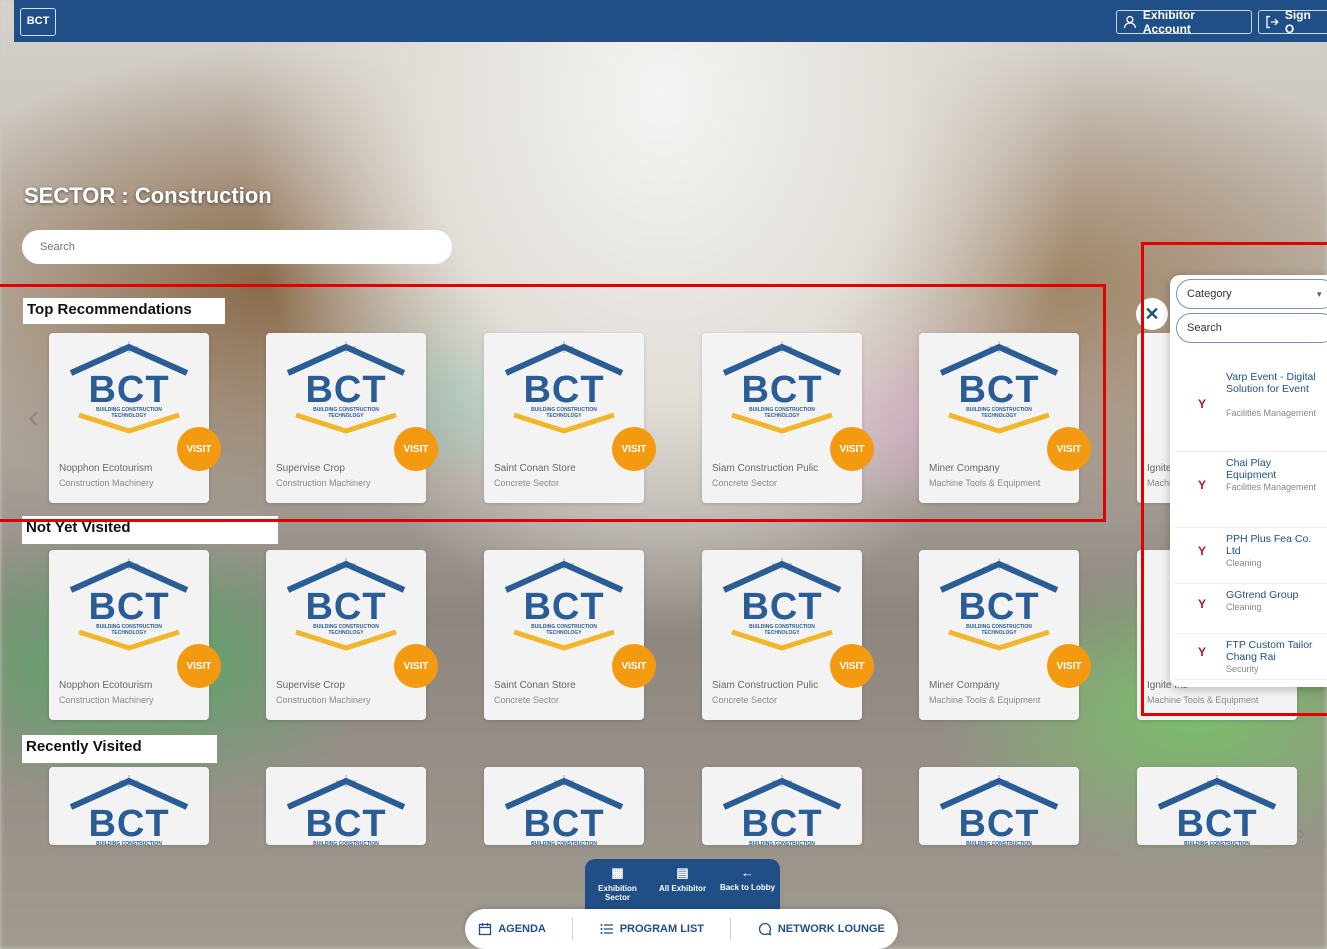 Image resolution: width=1327 pixels, height=949 pixels. Describe the element at coordinates (1251, 328) in the screenshot. I see `side-search-input: Search` at that location.